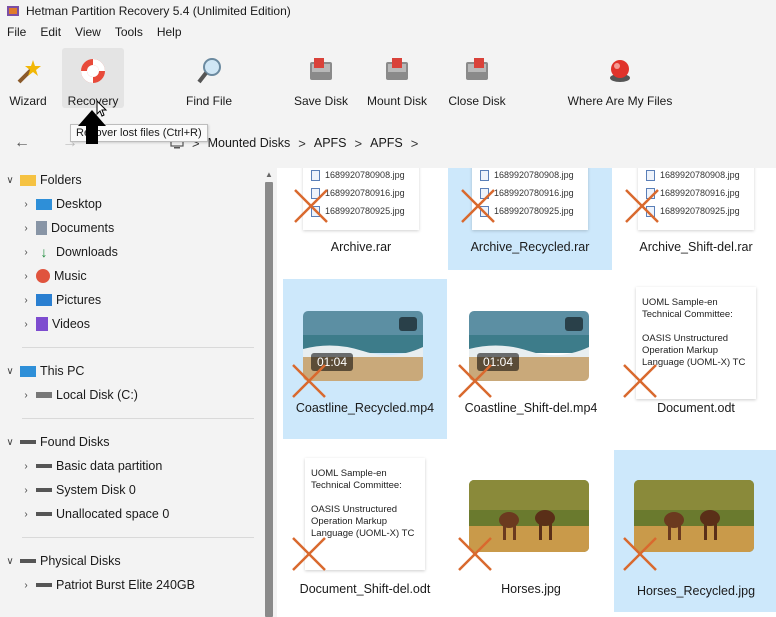  I want to click on disk-close-icon, so click(477, 69).